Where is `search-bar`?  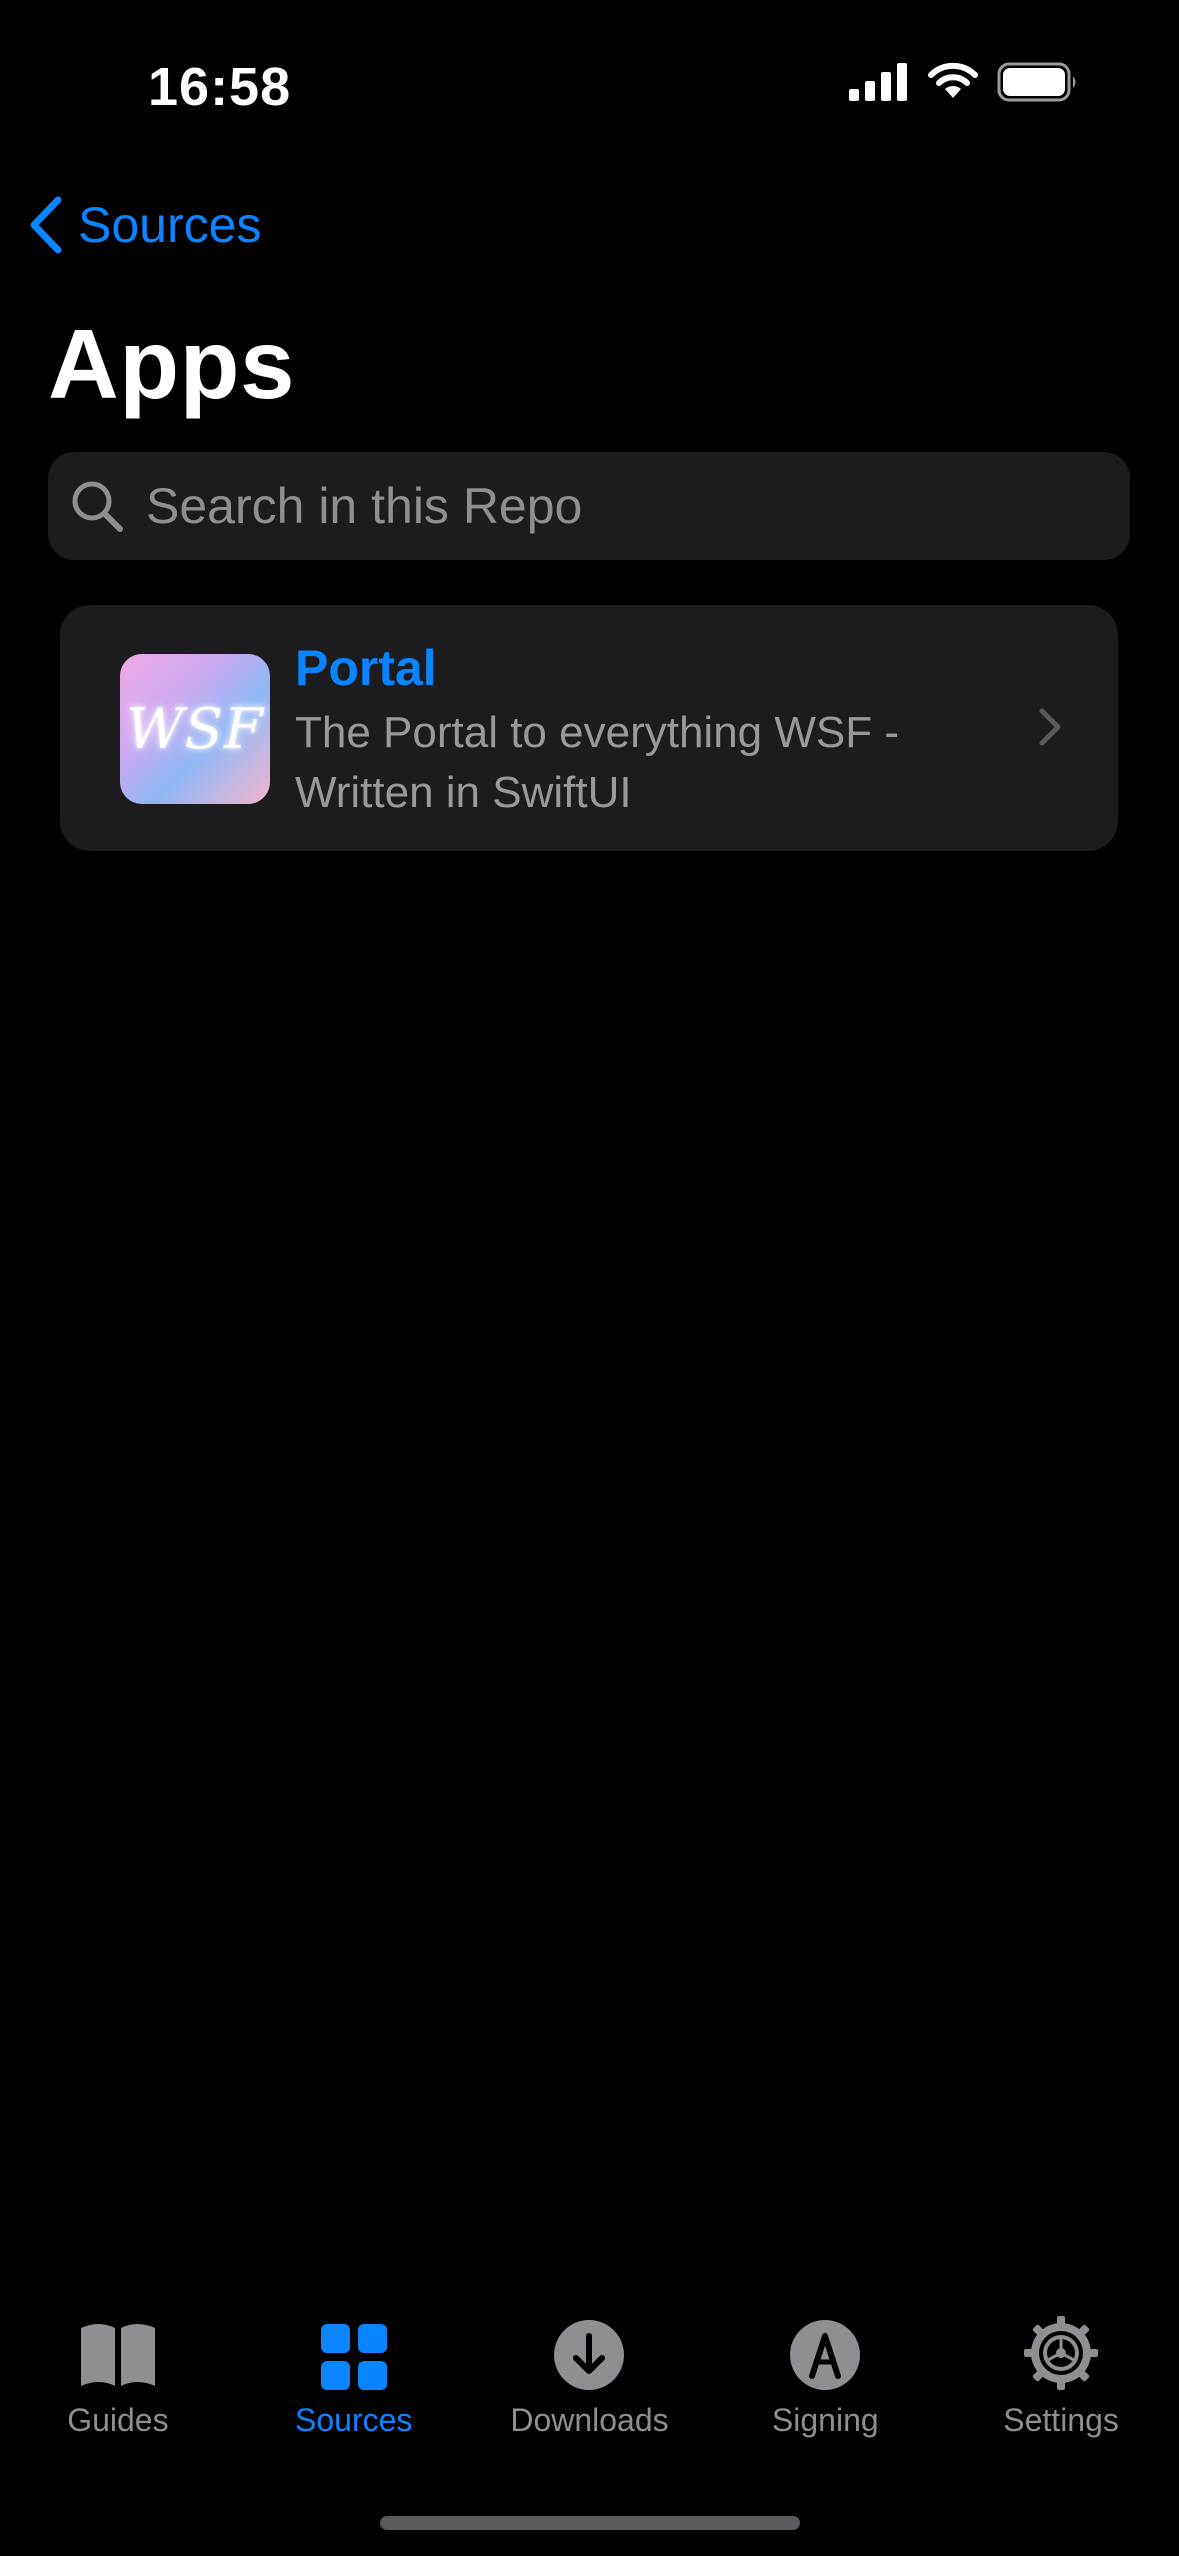 search-bar is located at coordinates (589, 506).